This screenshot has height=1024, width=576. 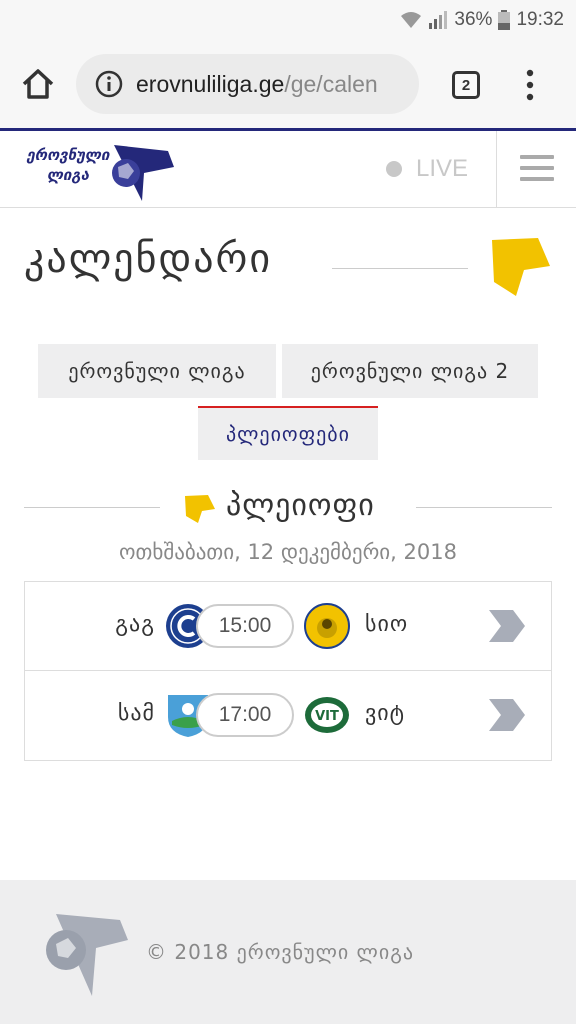 What do you see at coordinates (148, 259) in the screenshot?
I see `page-title: კალენდარი` at bounding box center [148, 259].